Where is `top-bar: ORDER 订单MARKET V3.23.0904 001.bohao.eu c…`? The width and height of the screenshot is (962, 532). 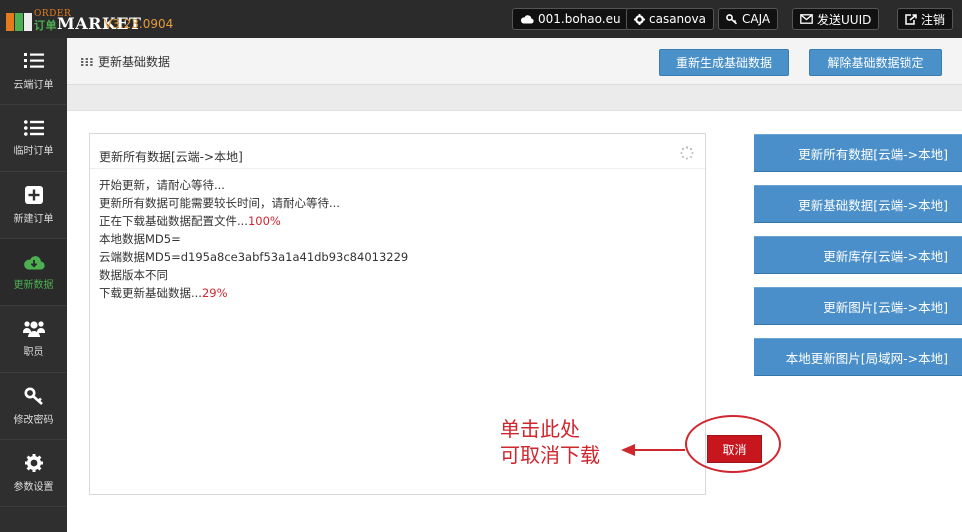 top-bar: ORDER 订单MARKET V3.23.0904 001.bohao.eu c… is located at coordinates (481, 19).